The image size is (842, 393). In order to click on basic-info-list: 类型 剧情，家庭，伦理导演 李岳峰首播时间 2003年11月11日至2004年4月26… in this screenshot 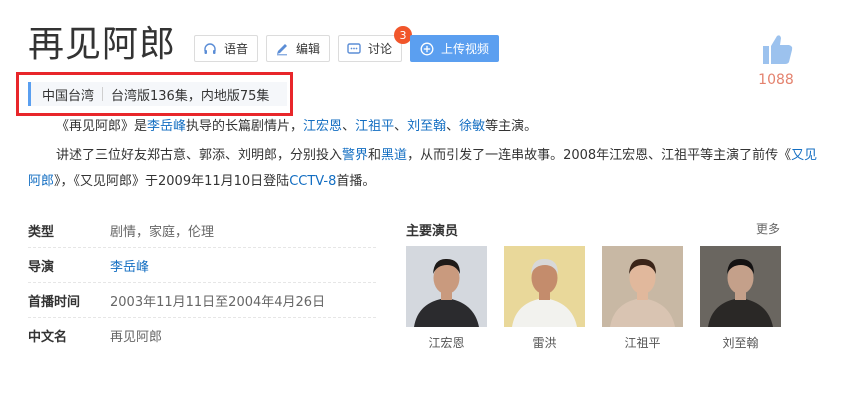, I will do `click(202, 283)`.